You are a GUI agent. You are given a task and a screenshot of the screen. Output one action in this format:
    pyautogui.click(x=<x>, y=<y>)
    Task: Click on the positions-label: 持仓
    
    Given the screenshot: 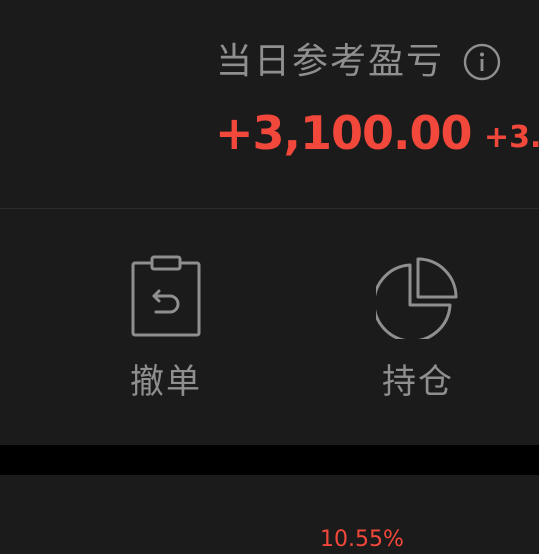 What is the action you would take?
    pyautogui.click(x=418, y=382)
    